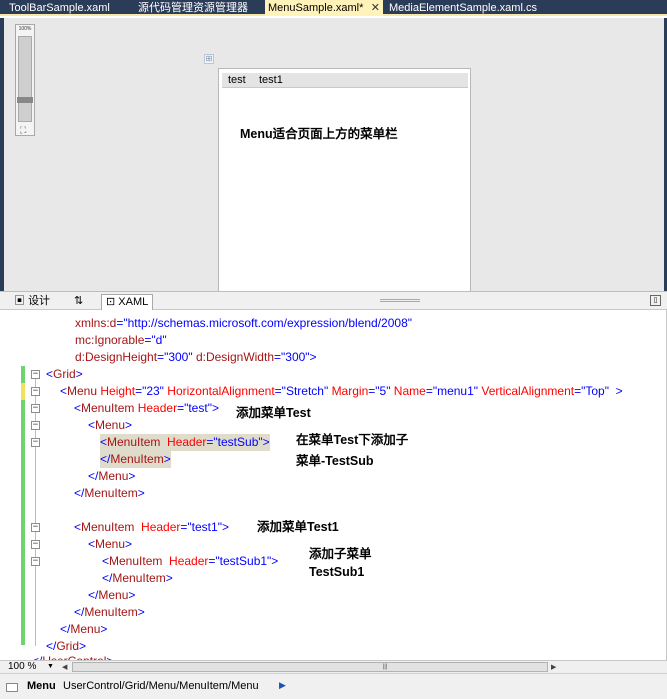  I want to click on tab-source-control-explorer: 源代码管理资源管理器, so click(193, 8).